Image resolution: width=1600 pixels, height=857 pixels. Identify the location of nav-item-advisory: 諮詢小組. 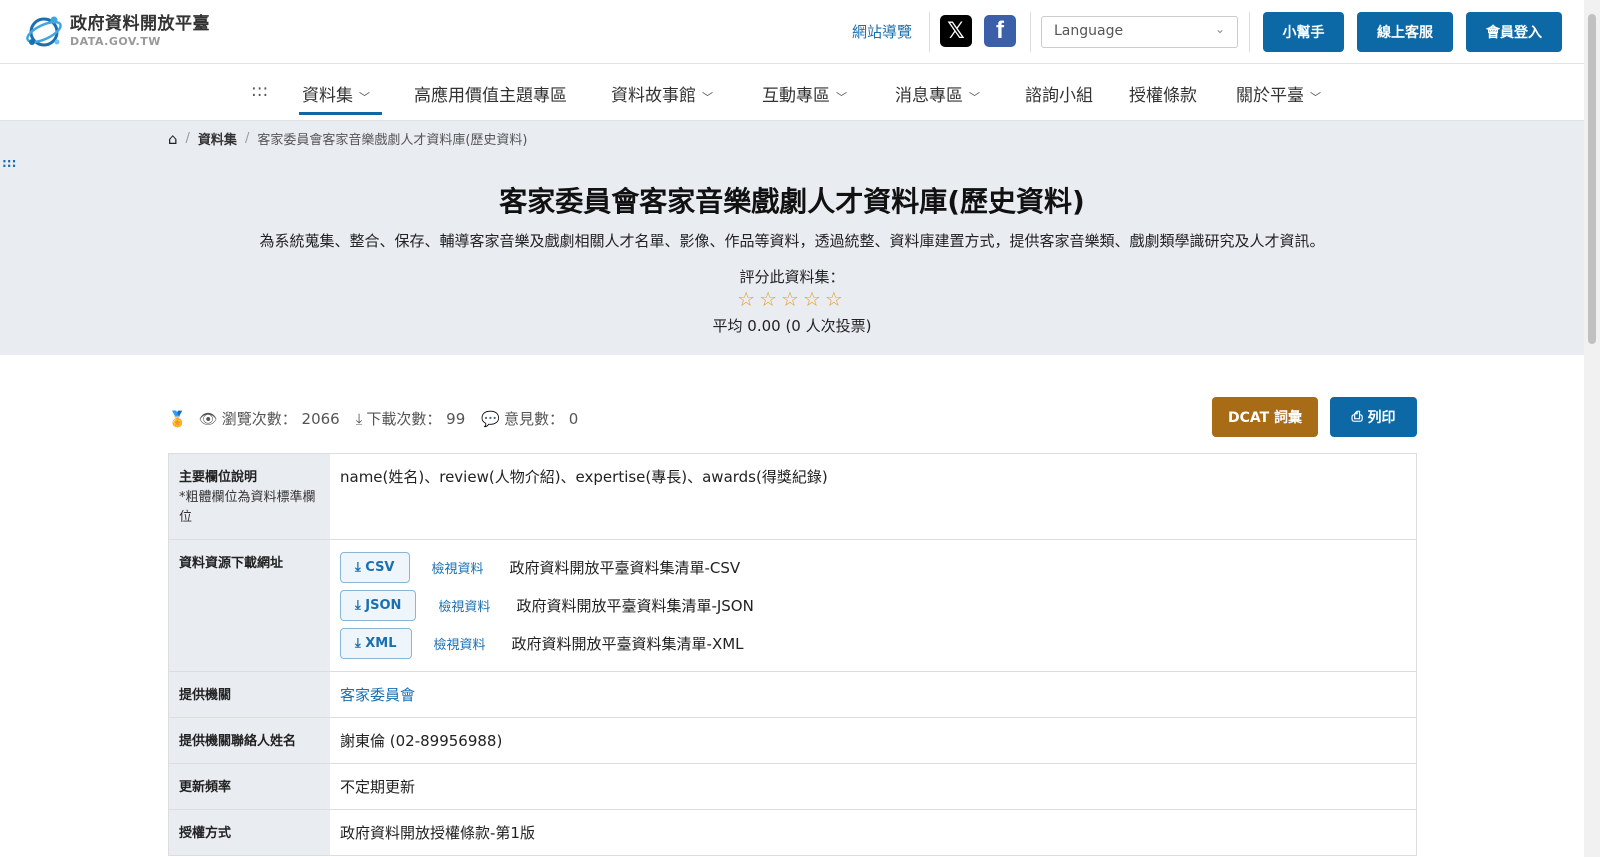
(1059, 93).